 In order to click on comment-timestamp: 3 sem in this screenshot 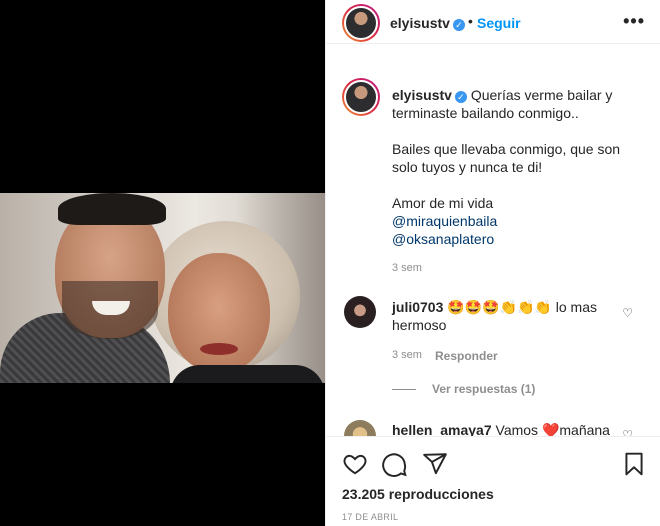, I will do `click(407, 355)`.